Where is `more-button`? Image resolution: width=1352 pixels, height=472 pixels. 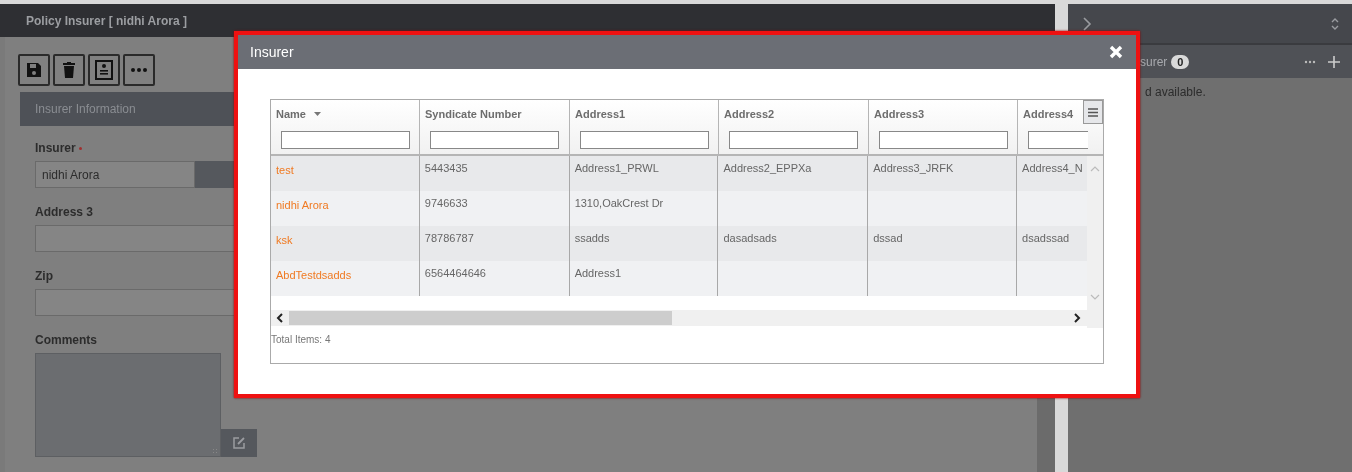
more-button is located at coordinates (139, 70).